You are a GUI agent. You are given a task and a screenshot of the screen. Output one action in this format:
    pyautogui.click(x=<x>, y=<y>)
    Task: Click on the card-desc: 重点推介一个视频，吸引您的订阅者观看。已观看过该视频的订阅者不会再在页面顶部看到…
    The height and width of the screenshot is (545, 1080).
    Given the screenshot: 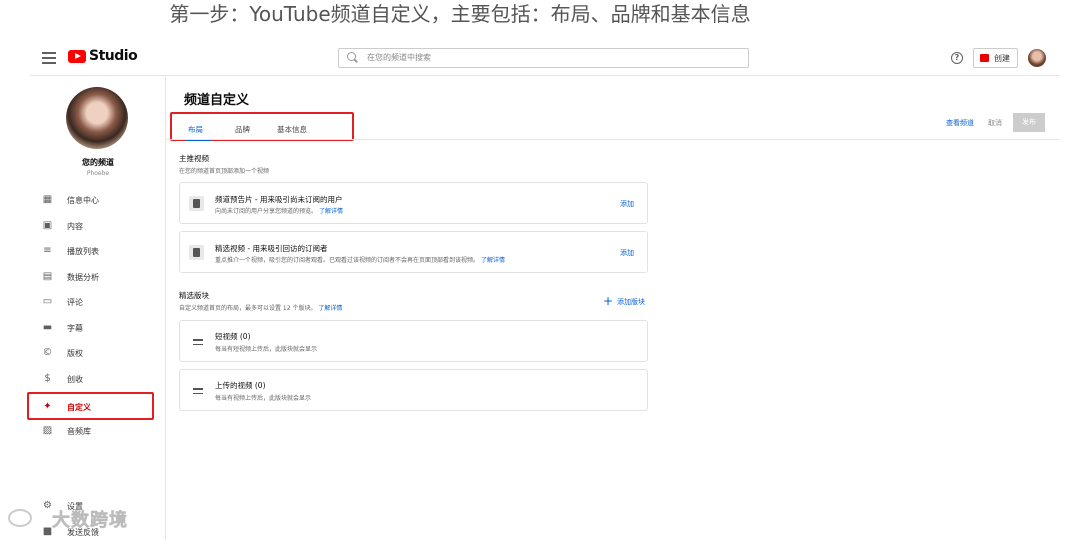 What is the action you would take?
    pyautogui.click(x=360, y=259)
    